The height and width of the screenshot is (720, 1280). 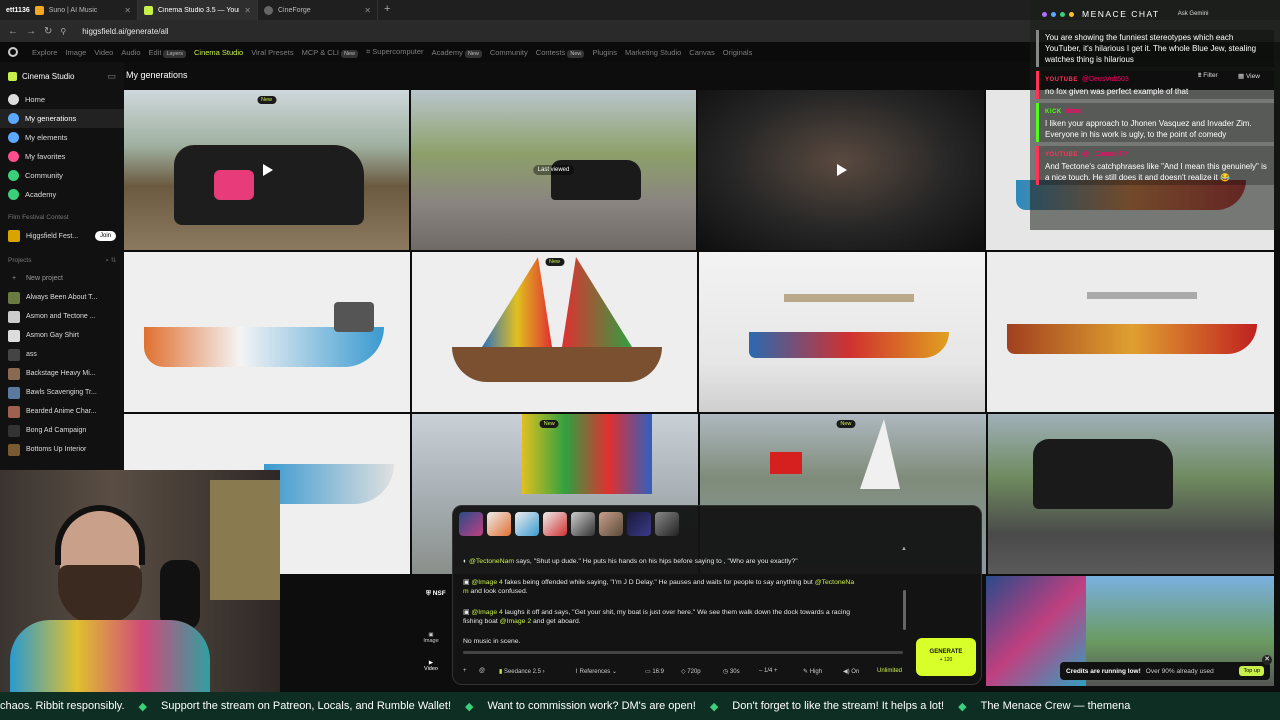 What do you see at coordinates (738, 52) in the screenshot?
I see `nav-originals: Originals` at bounding box center [738, 52].